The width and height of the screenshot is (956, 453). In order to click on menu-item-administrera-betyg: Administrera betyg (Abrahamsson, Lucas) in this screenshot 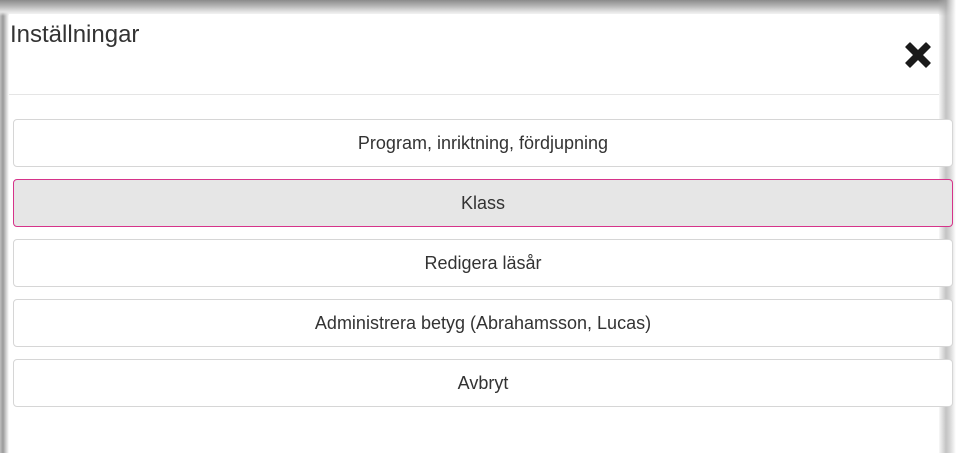, I will do `click(483, 323)`.